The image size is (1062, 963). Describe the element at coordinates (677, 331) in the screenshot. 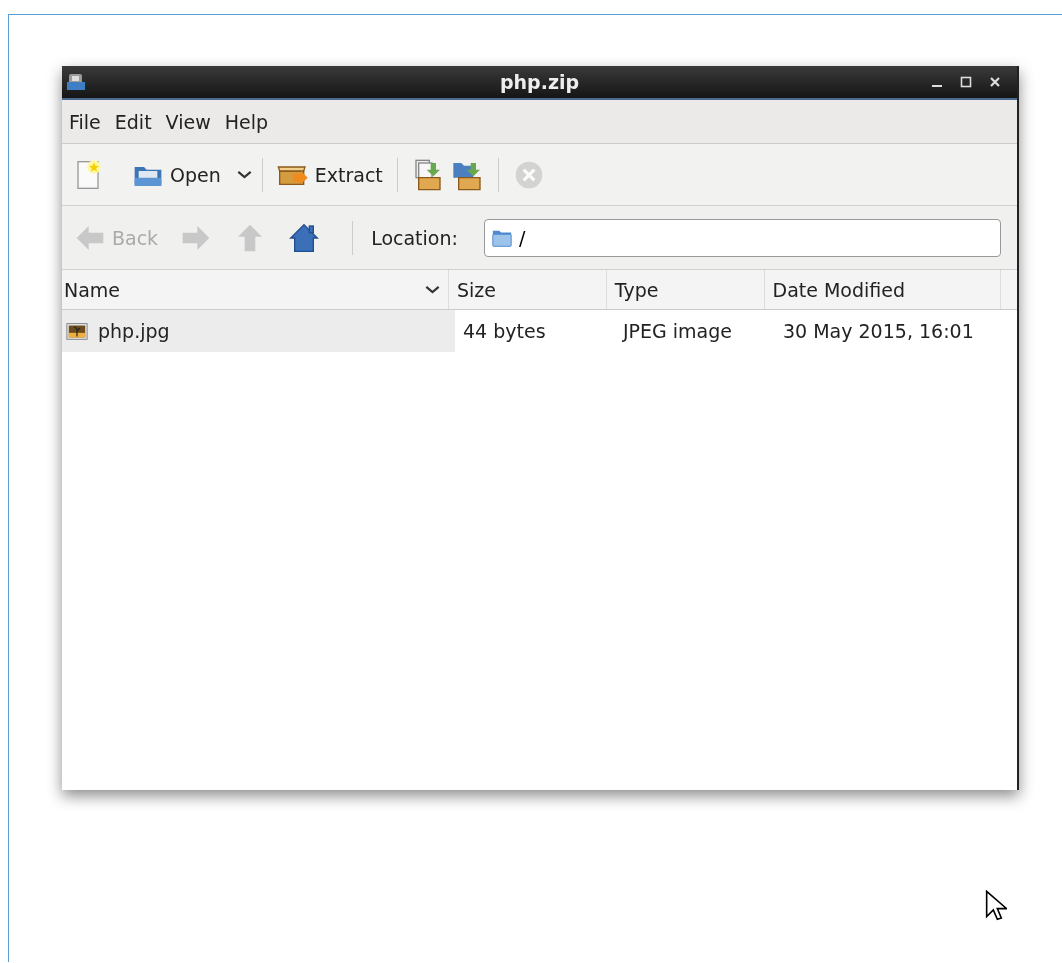

I see `table-cell-text: JPEG image` at that location.